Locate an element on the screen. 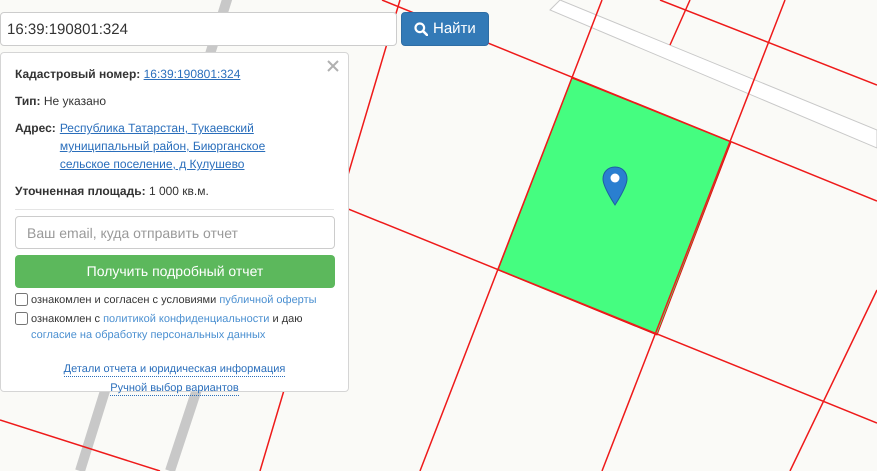  email-field: Ваш email, куда отправить отчет is located at coordinates (175, 232).